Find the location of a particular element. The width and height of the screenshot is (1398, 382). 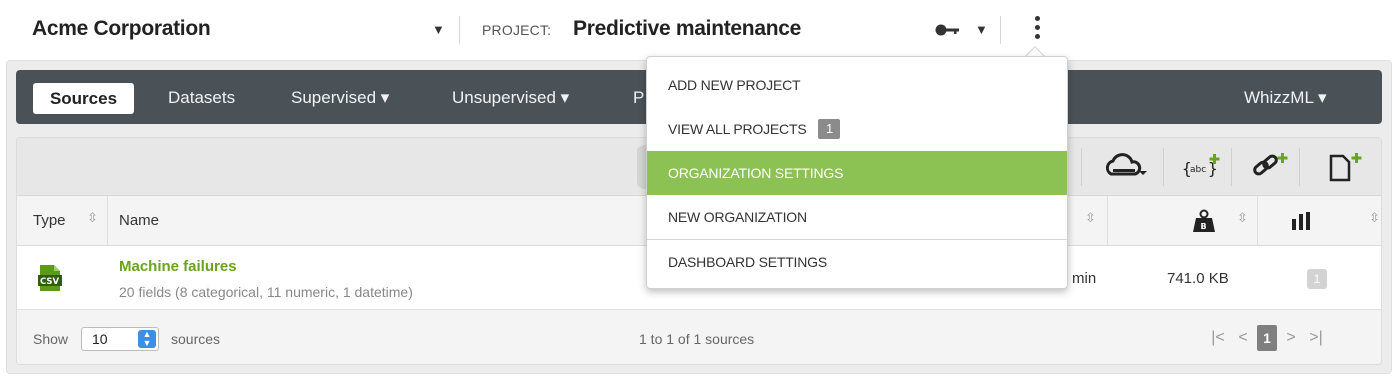

bar-chart-icon is located at coordinates (1301, 221).